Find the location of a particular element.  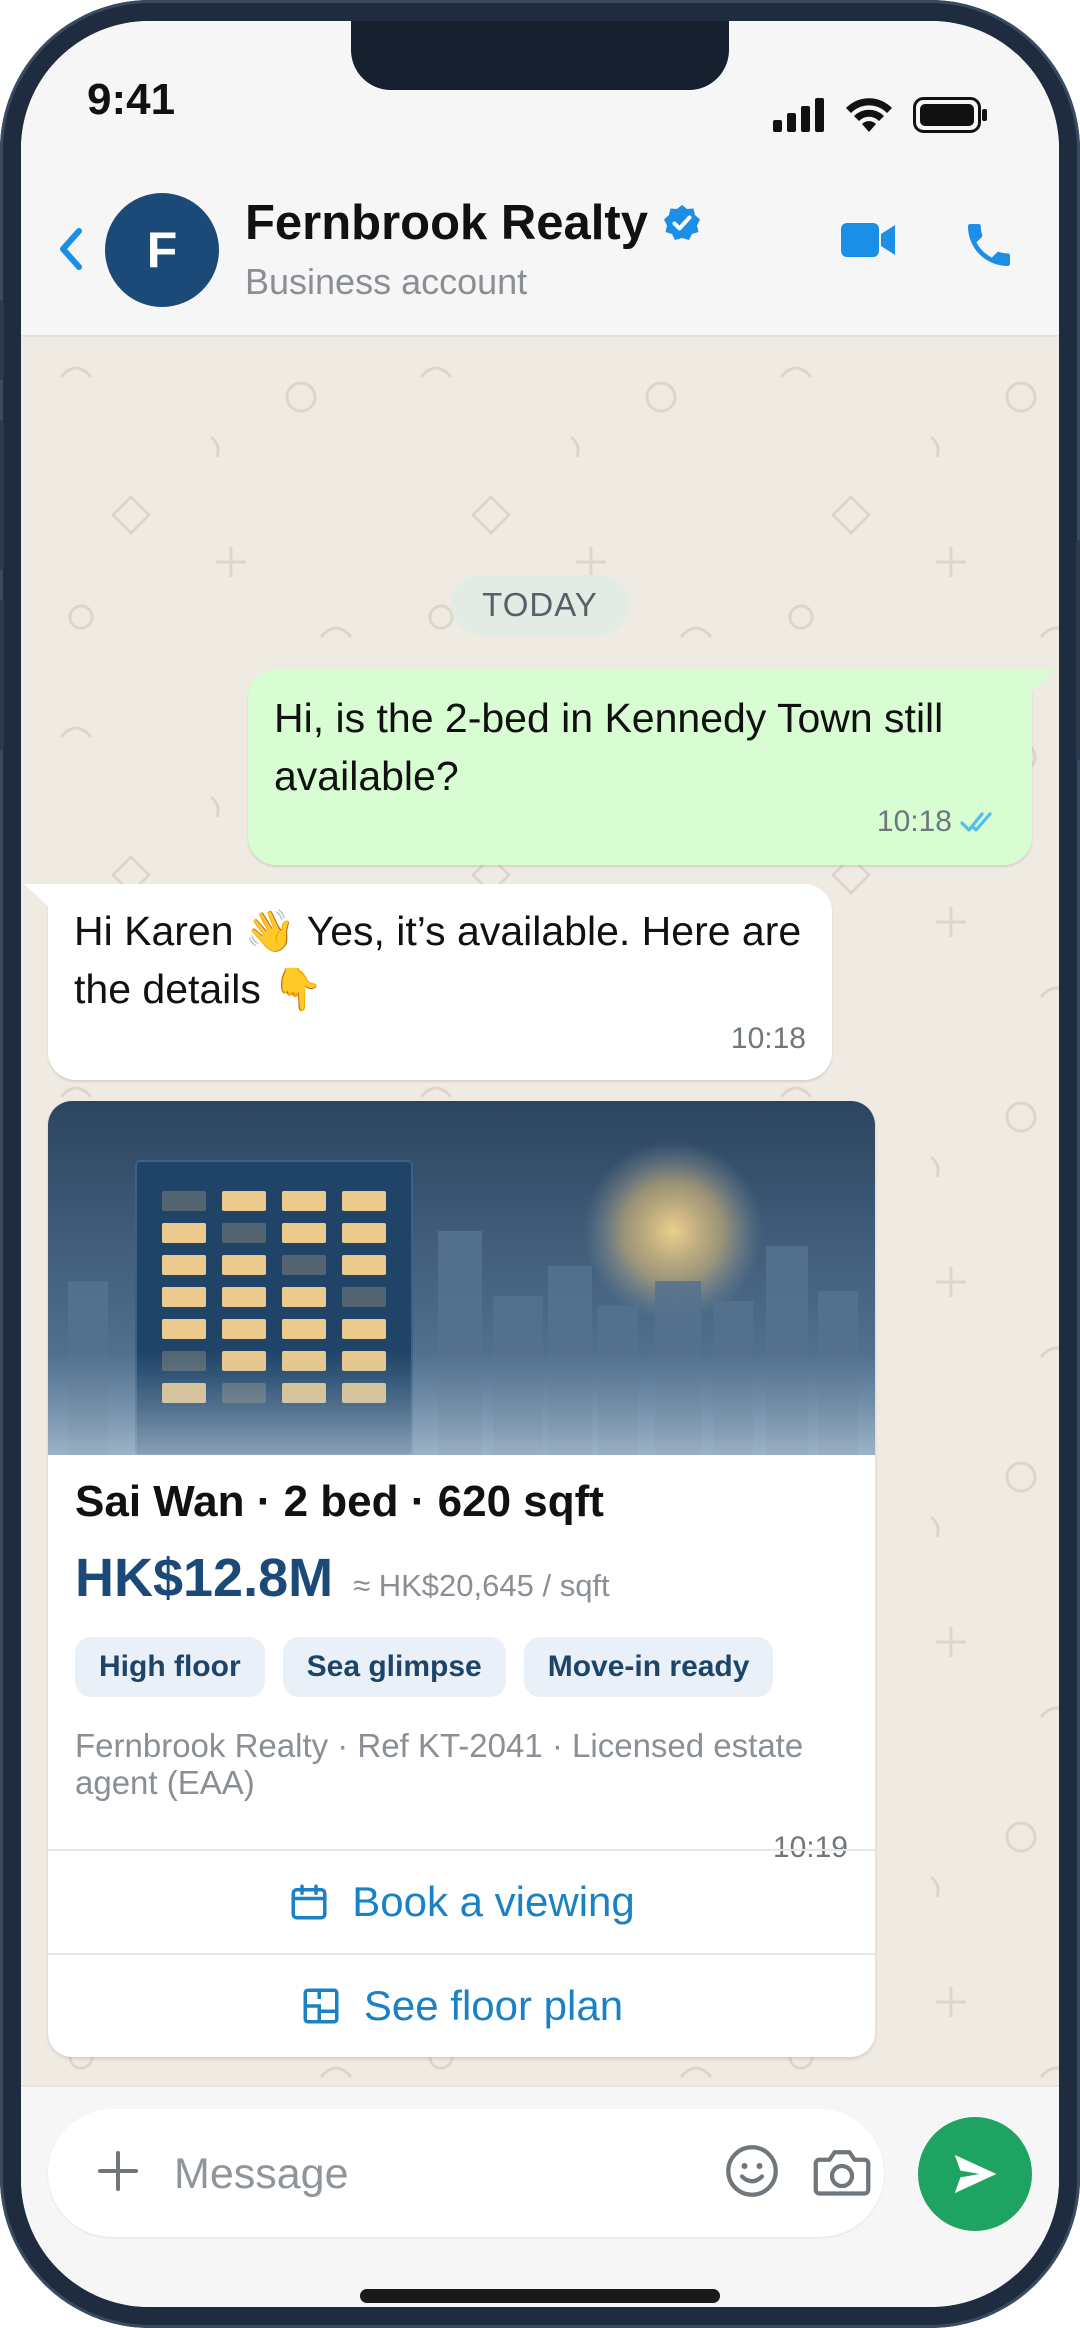

message-input-container is located at coordinates (466, 2173).